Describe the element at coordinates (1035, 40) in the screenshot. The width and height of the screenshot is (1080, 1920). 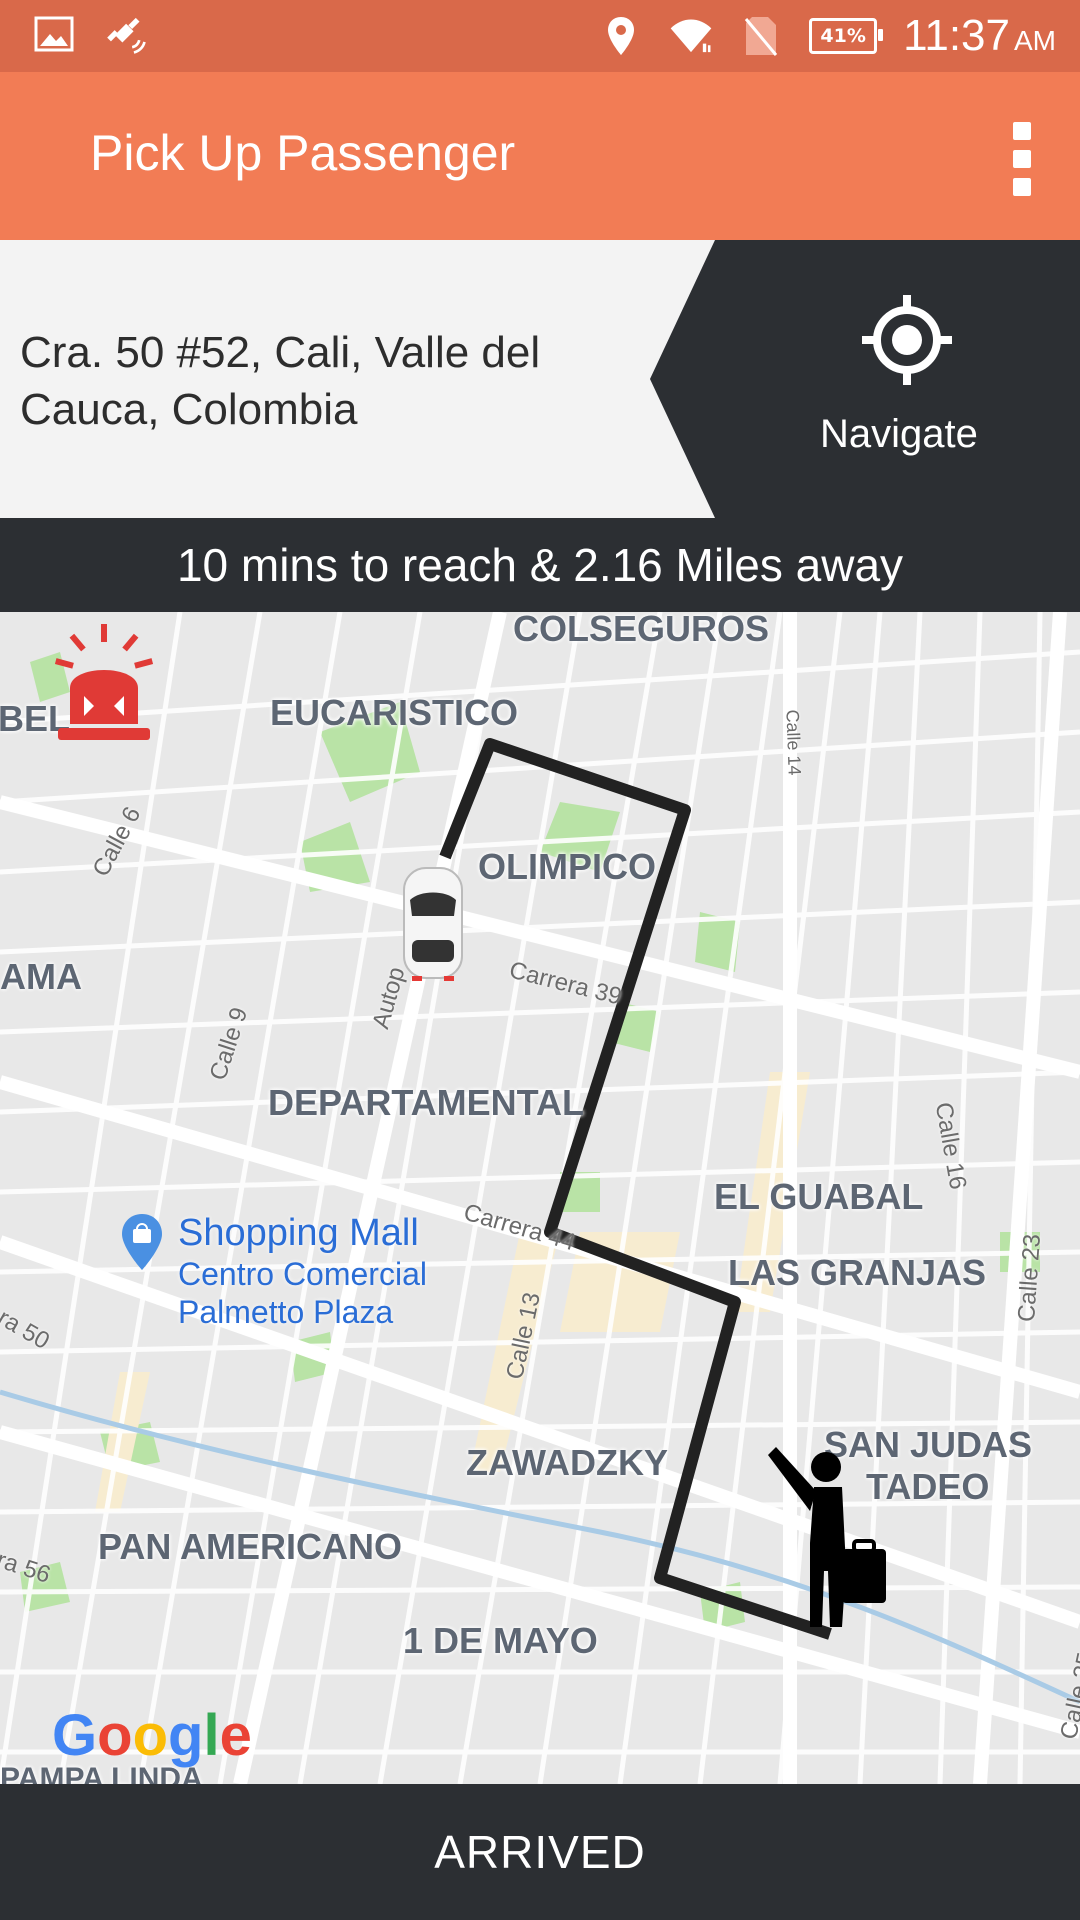
I see `clock-ampm: AM` at that location.